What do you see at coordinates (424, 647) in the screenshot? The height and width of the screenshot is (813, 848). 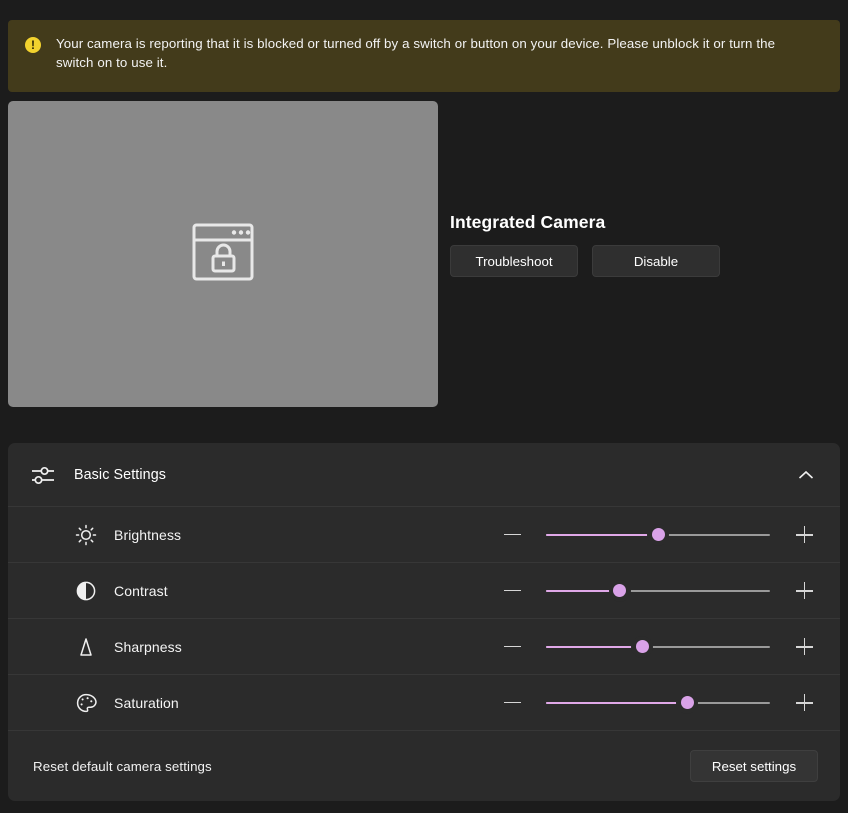 I see `setting-row-sharpness: Sharpness` at bounding box center [424, 647].